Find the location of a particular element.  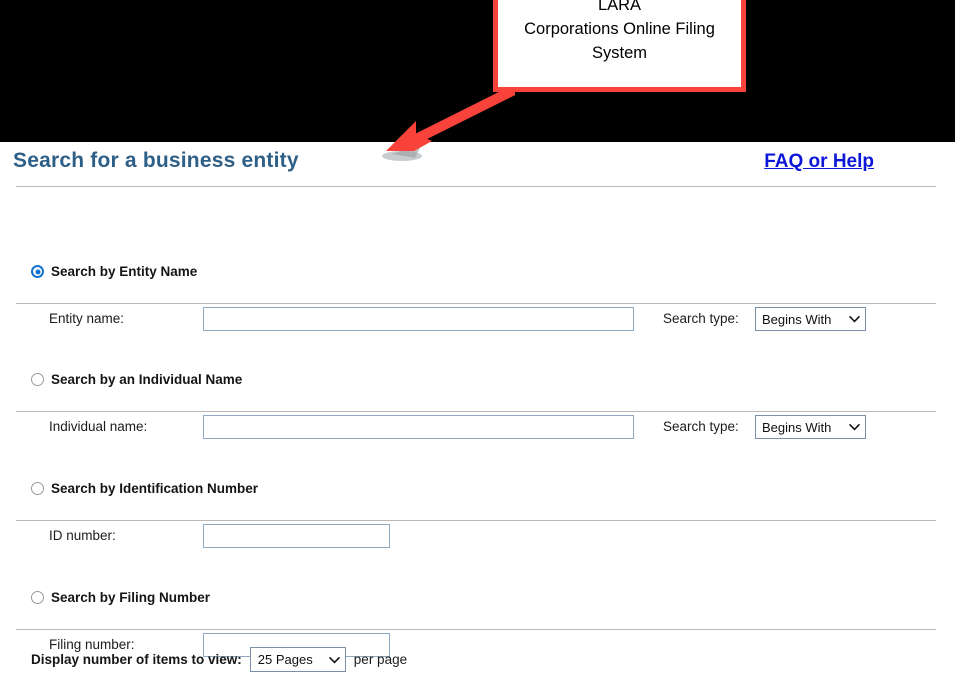

divider-header is located at coordinates (476, 186).